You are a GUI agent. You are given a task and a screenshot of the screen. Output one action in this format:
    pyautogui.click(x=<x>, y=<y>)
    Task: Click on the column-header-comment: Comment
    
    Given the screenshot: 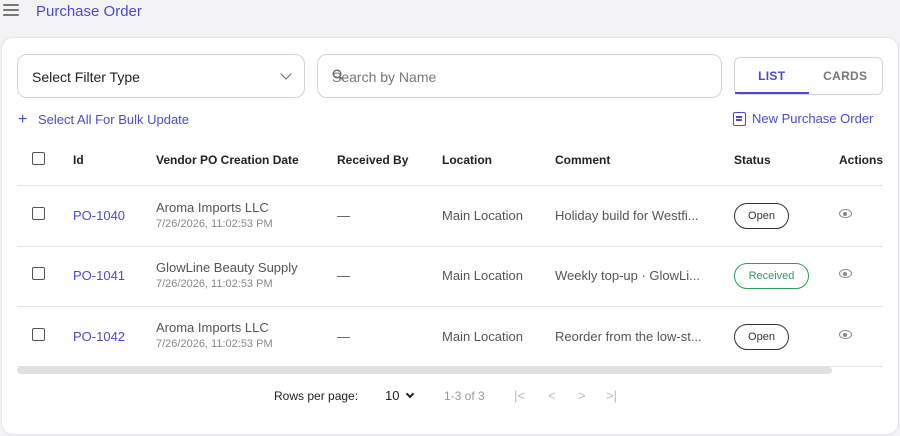 What is the action you would take?
    pyautogui.click(x=583, y=160)
    